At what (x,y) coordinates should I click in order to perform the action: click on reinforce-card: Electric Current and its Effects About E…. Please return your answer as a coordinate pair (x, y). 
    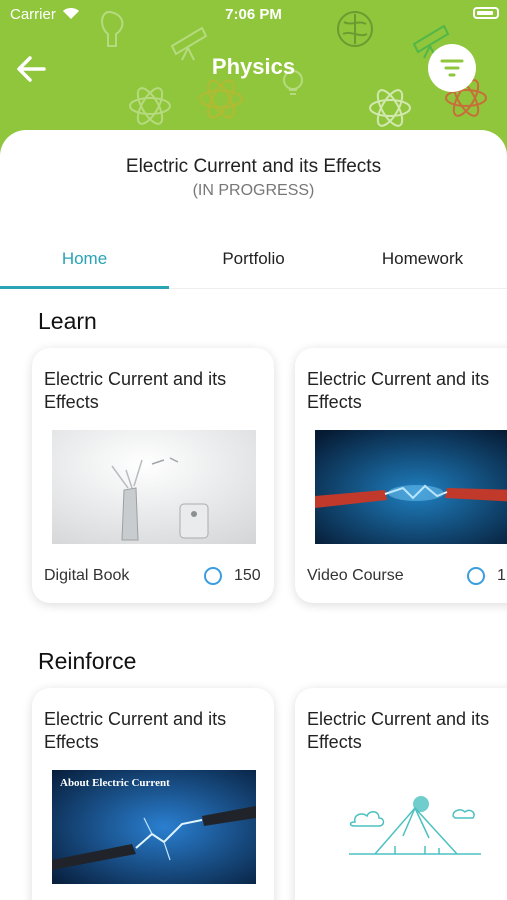
    Looking at the image, I should click on (153, 794).